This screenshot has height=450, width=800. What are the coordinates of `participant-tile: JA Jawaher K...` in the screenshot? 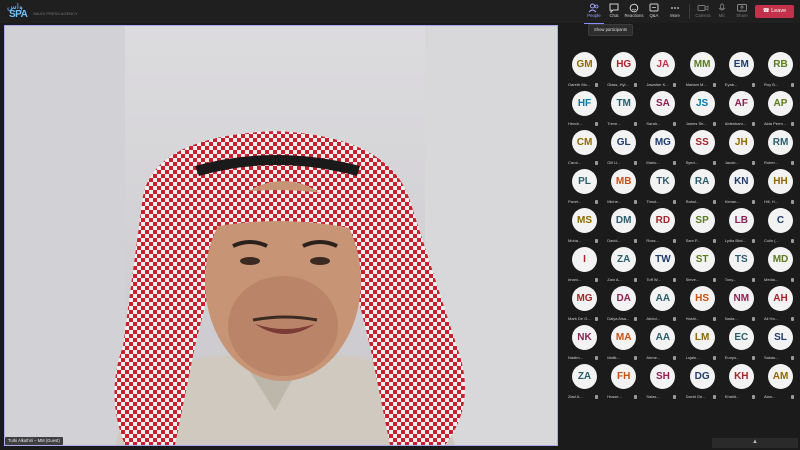 It's located at (661, 72).